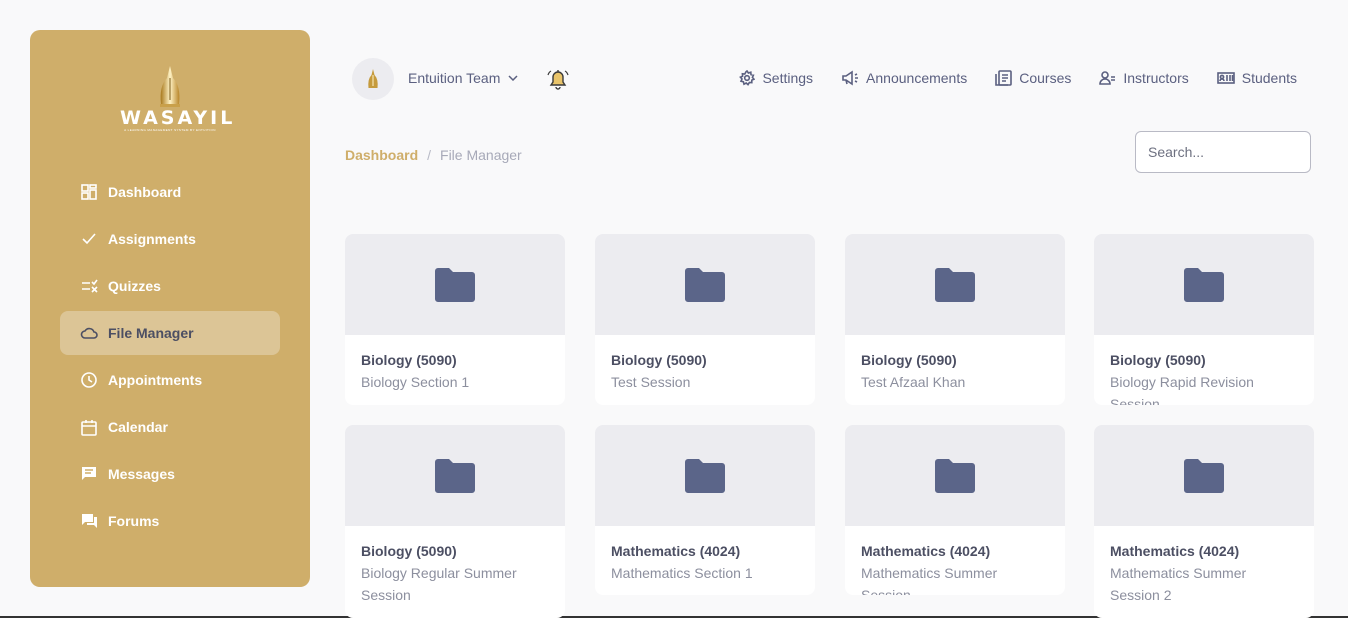 This screenshot has width=1348, height=618. I want to click on sidebar-item-label: Assignments, so click(152, 239).